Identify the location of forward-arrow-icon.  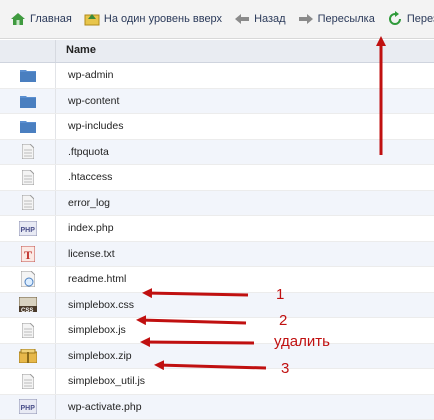
(306, 19).